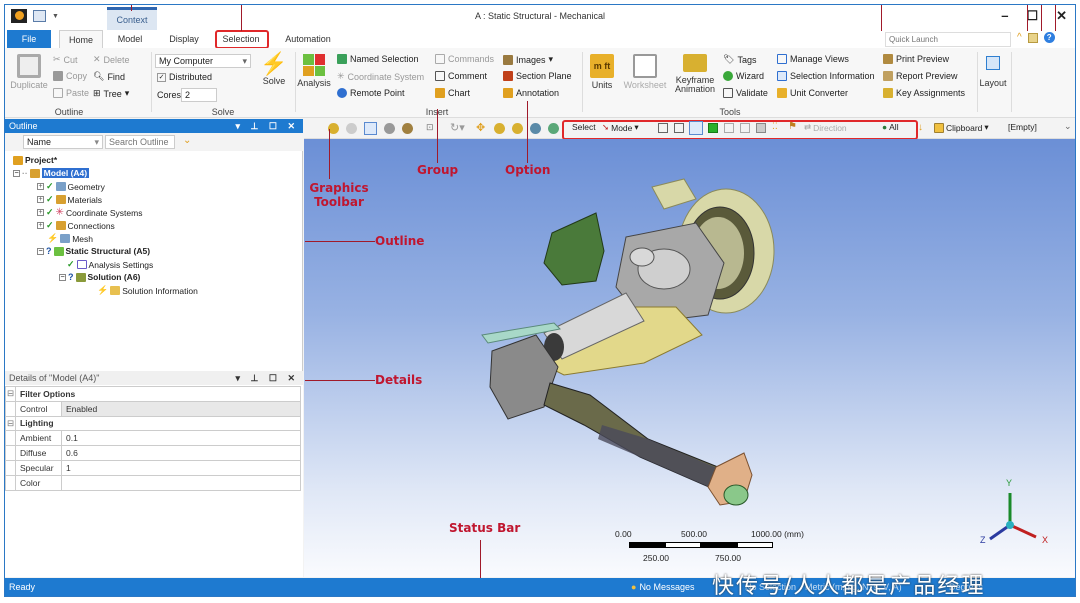  Describe the element at coordinates (813, 59) in the screenshot. I see `manage-views-button: Manage Views` at that location.